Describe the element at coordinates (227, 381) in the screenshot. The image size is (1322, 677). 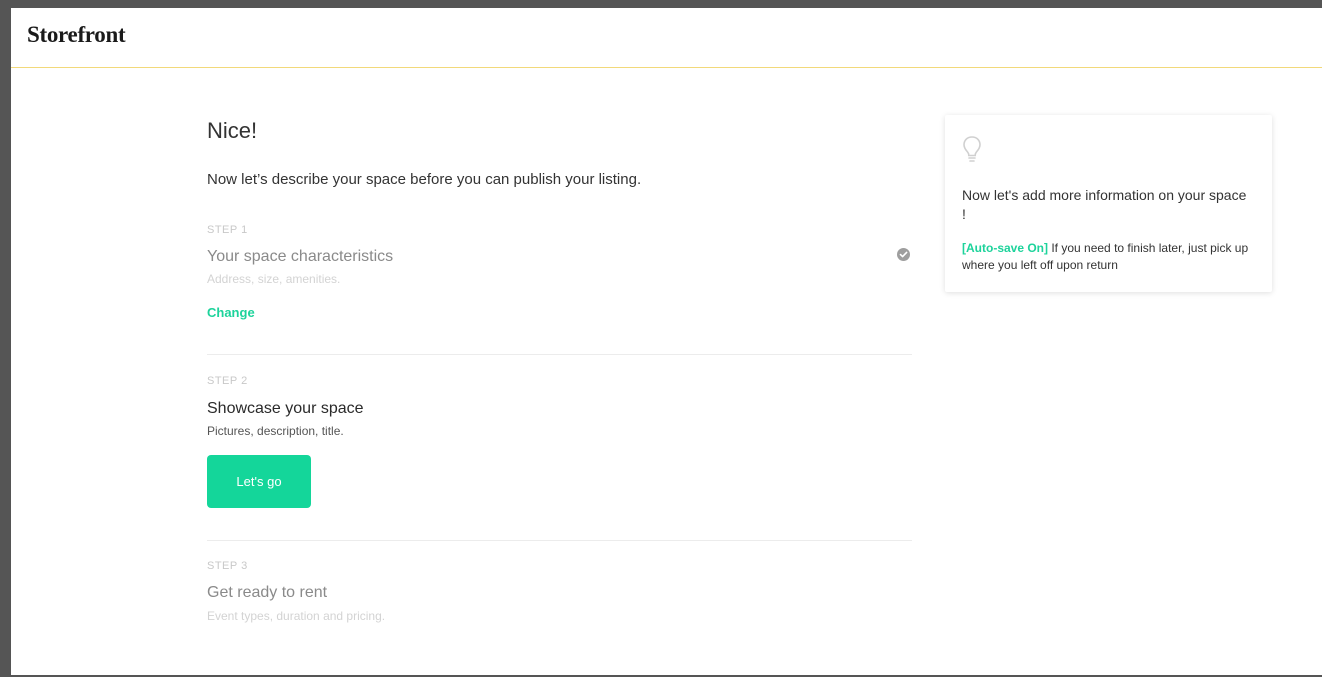
I see `step-2-label: STEP 2` at that location.